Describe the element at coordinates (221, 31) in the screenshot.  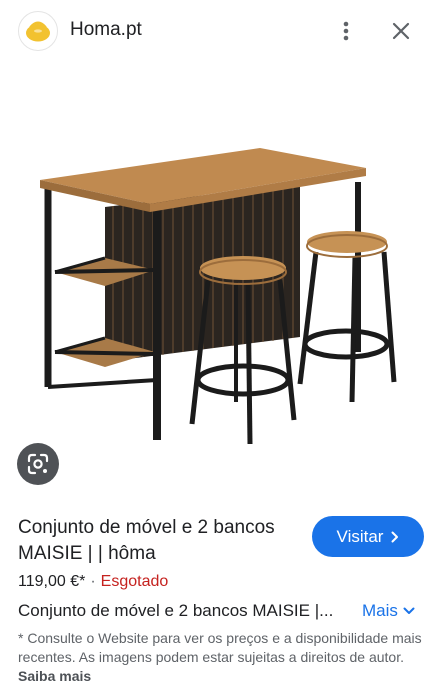
I see `header-bar: Homa.pt` at that location.